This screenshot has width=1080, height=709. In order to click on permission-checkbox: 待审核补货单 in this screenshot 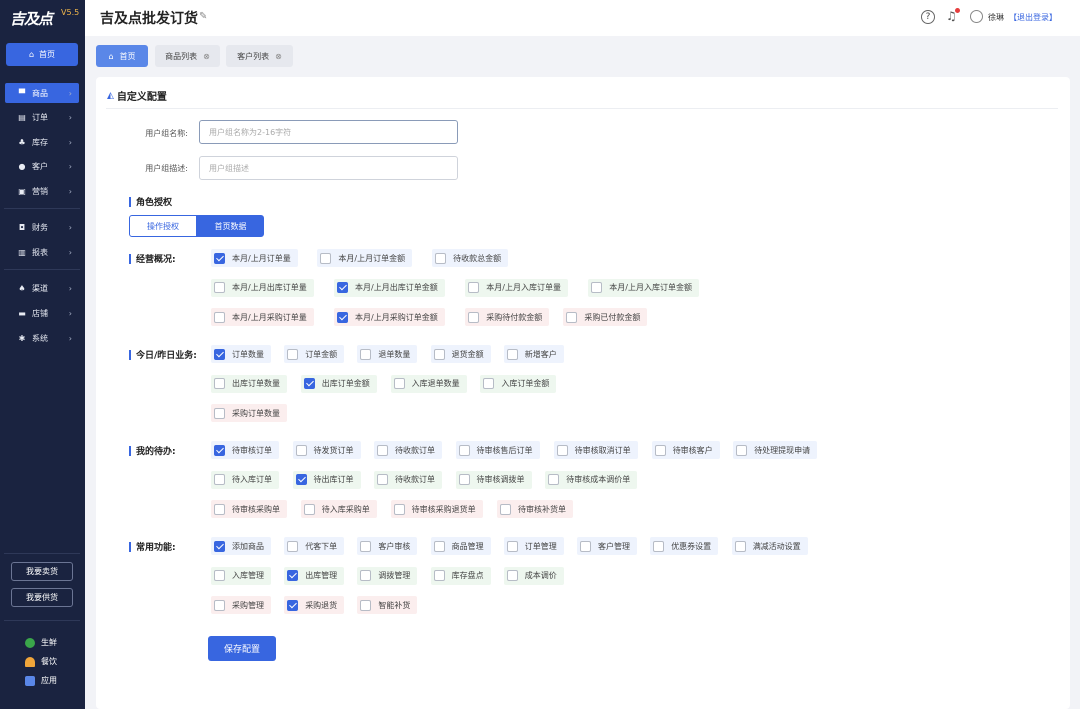, I will do `click(535, 509)`.